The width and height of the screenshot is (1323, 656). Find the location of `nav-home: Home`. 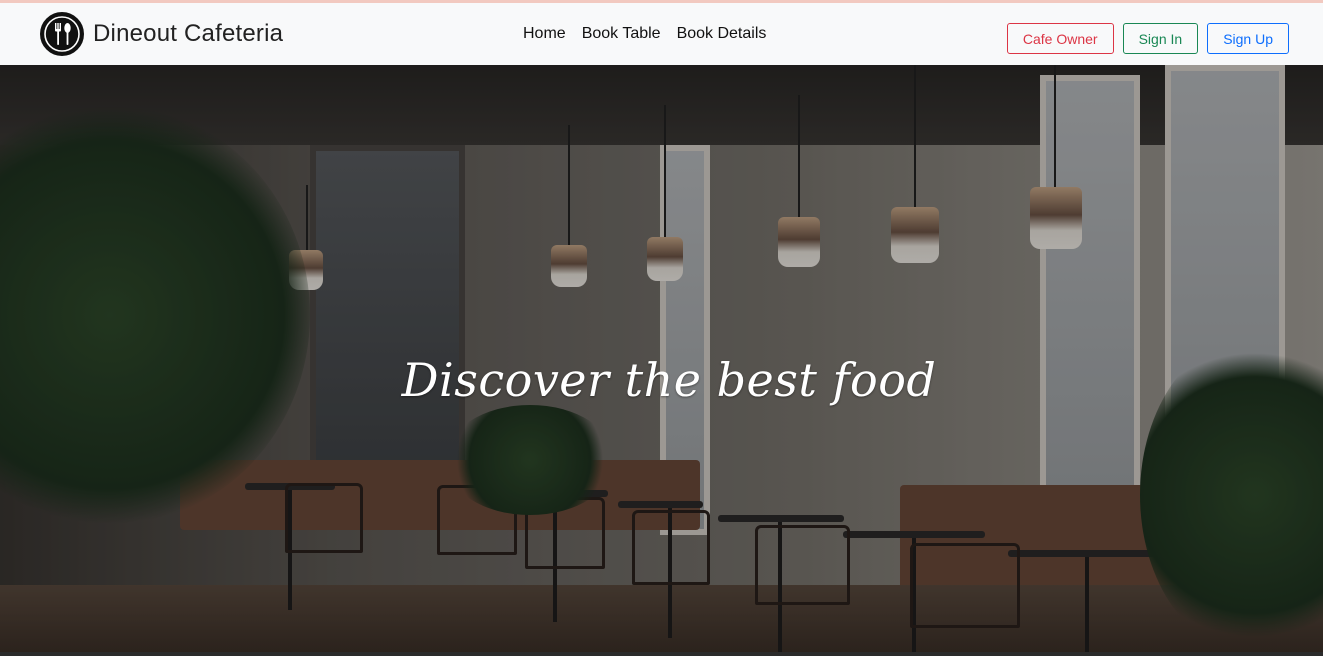

nav-home: Home is located at coordinates (544, 34).